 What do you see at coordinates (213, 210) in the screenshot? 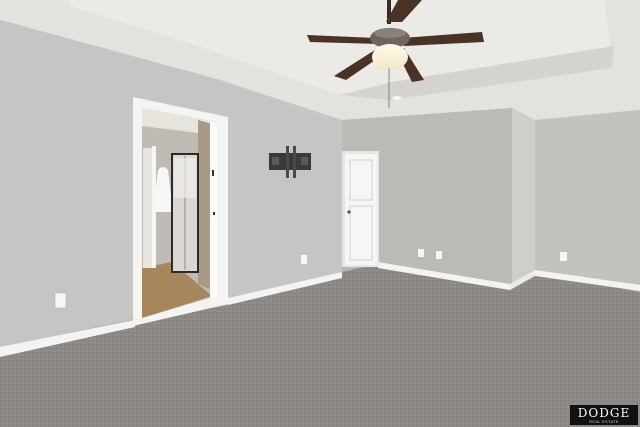
I see `open-door` at bounding box center [213, 210].